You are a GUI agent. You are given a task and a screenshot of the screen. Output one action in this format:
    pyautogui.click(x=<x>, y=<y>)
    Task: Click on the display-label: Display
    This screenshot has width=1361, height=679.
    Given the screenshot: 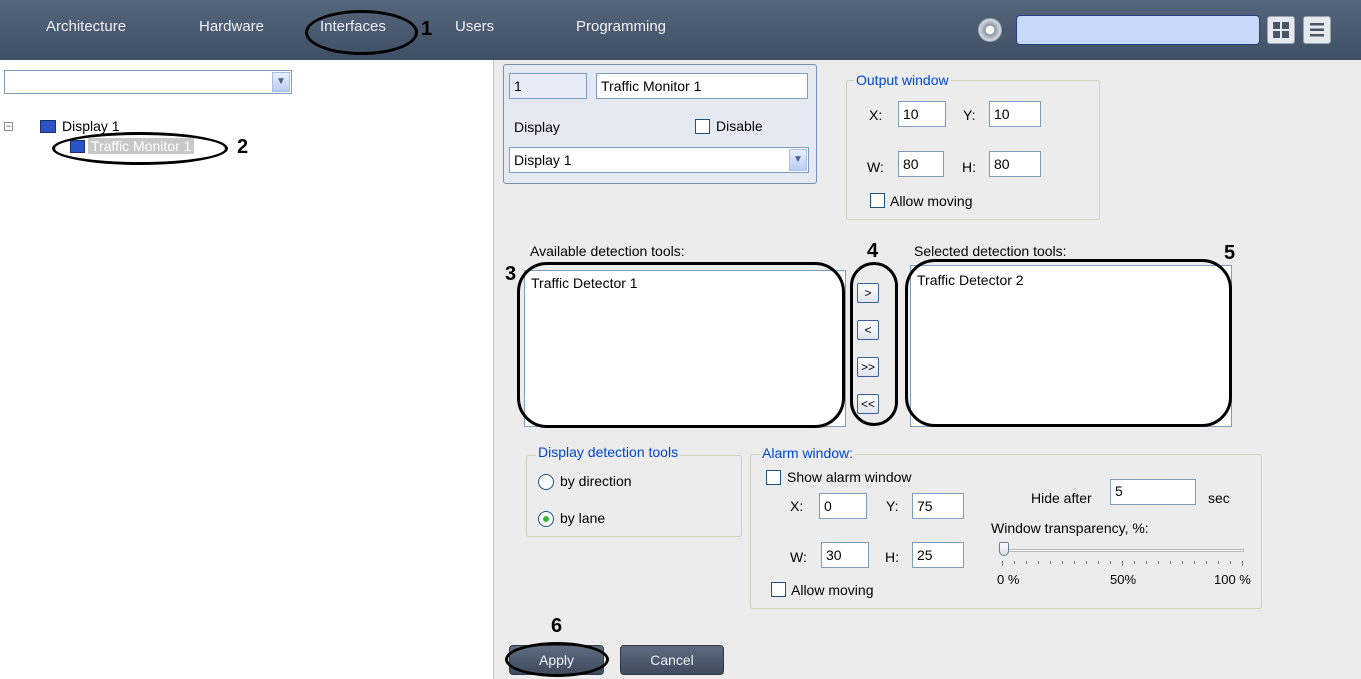 What is the action you would take?
    pyautogui.click(x=537, y=127)
    